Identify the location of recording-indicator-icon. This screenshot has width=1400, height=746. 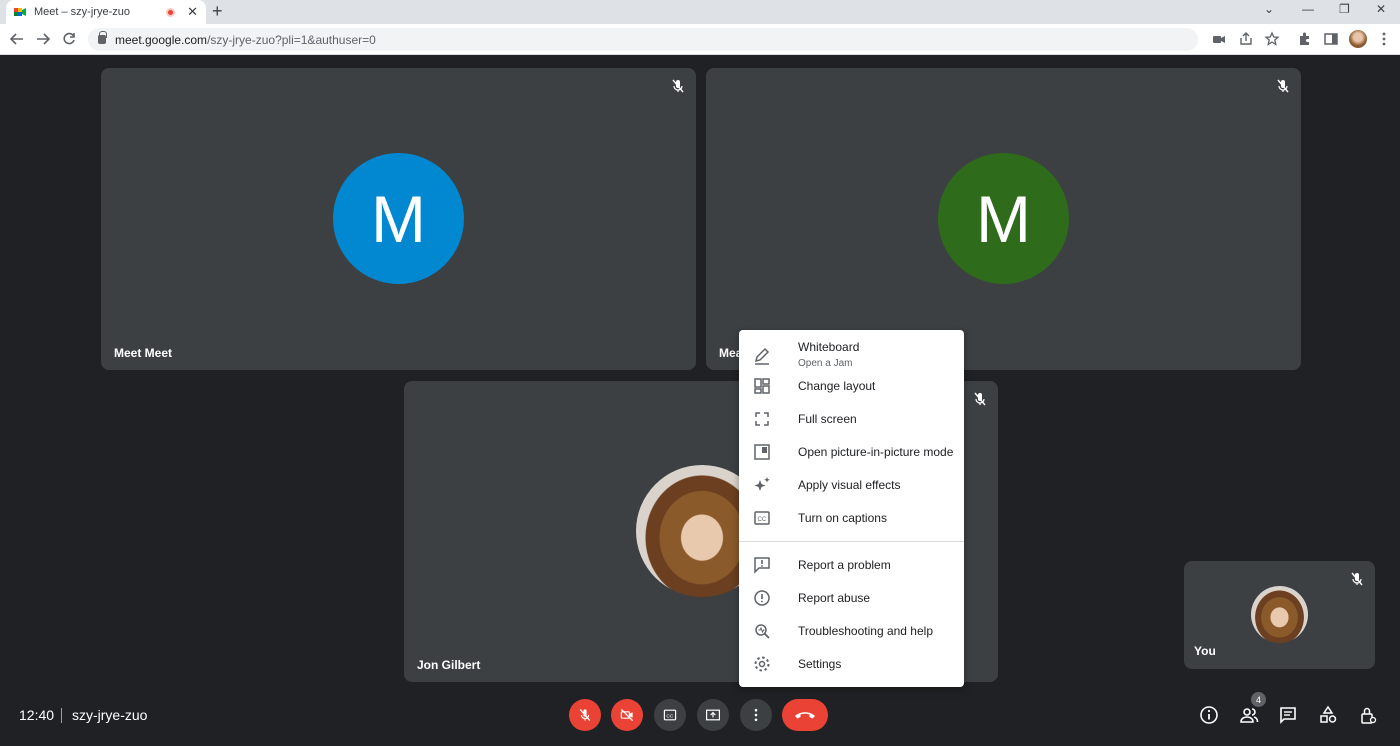
(171, 12).